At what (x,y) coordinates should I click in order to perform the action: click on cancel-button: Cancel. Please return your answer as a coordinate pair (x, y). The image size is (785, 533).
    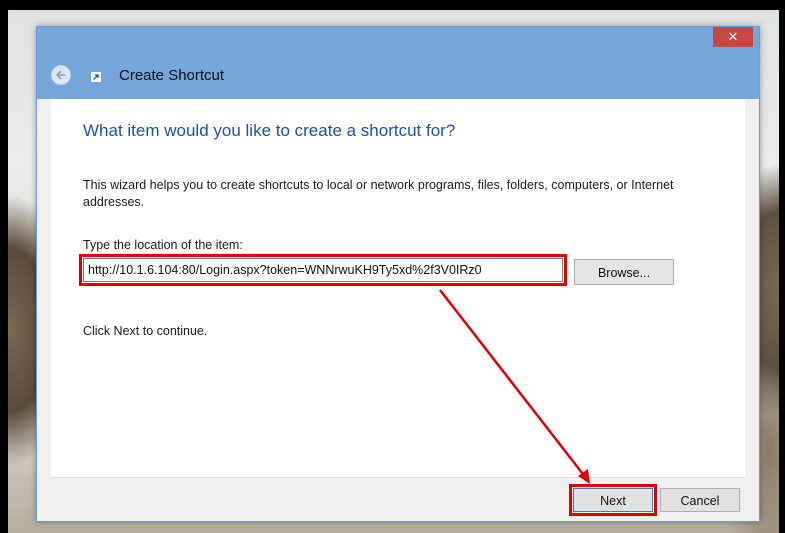
    Looking at the image, I should click on (700, 500).